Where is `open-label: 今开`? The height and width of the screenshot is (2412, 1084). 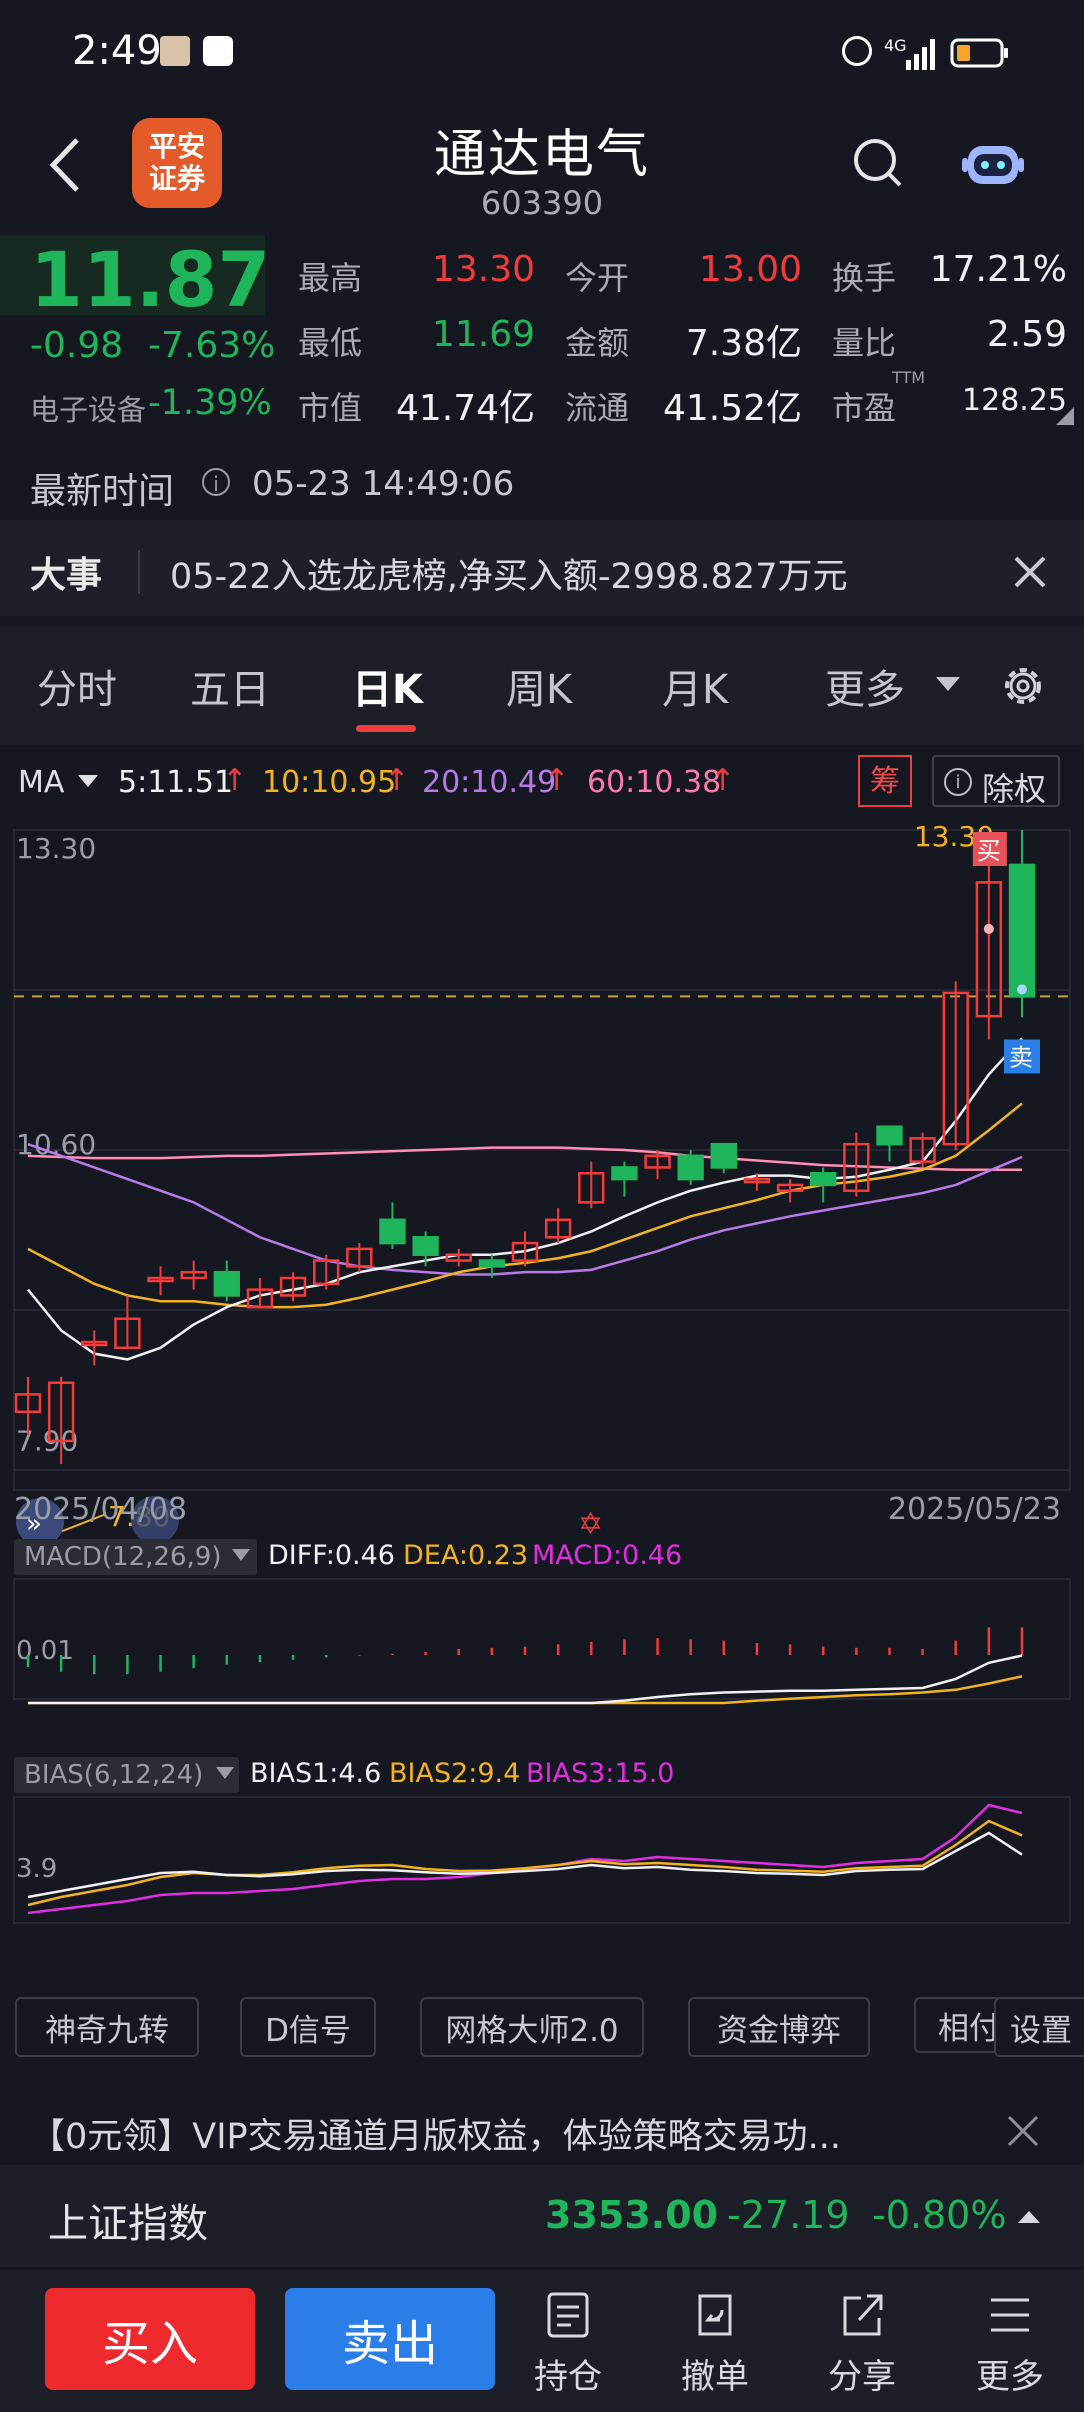 open-label: 今开 is located at coordinates (597, 278).